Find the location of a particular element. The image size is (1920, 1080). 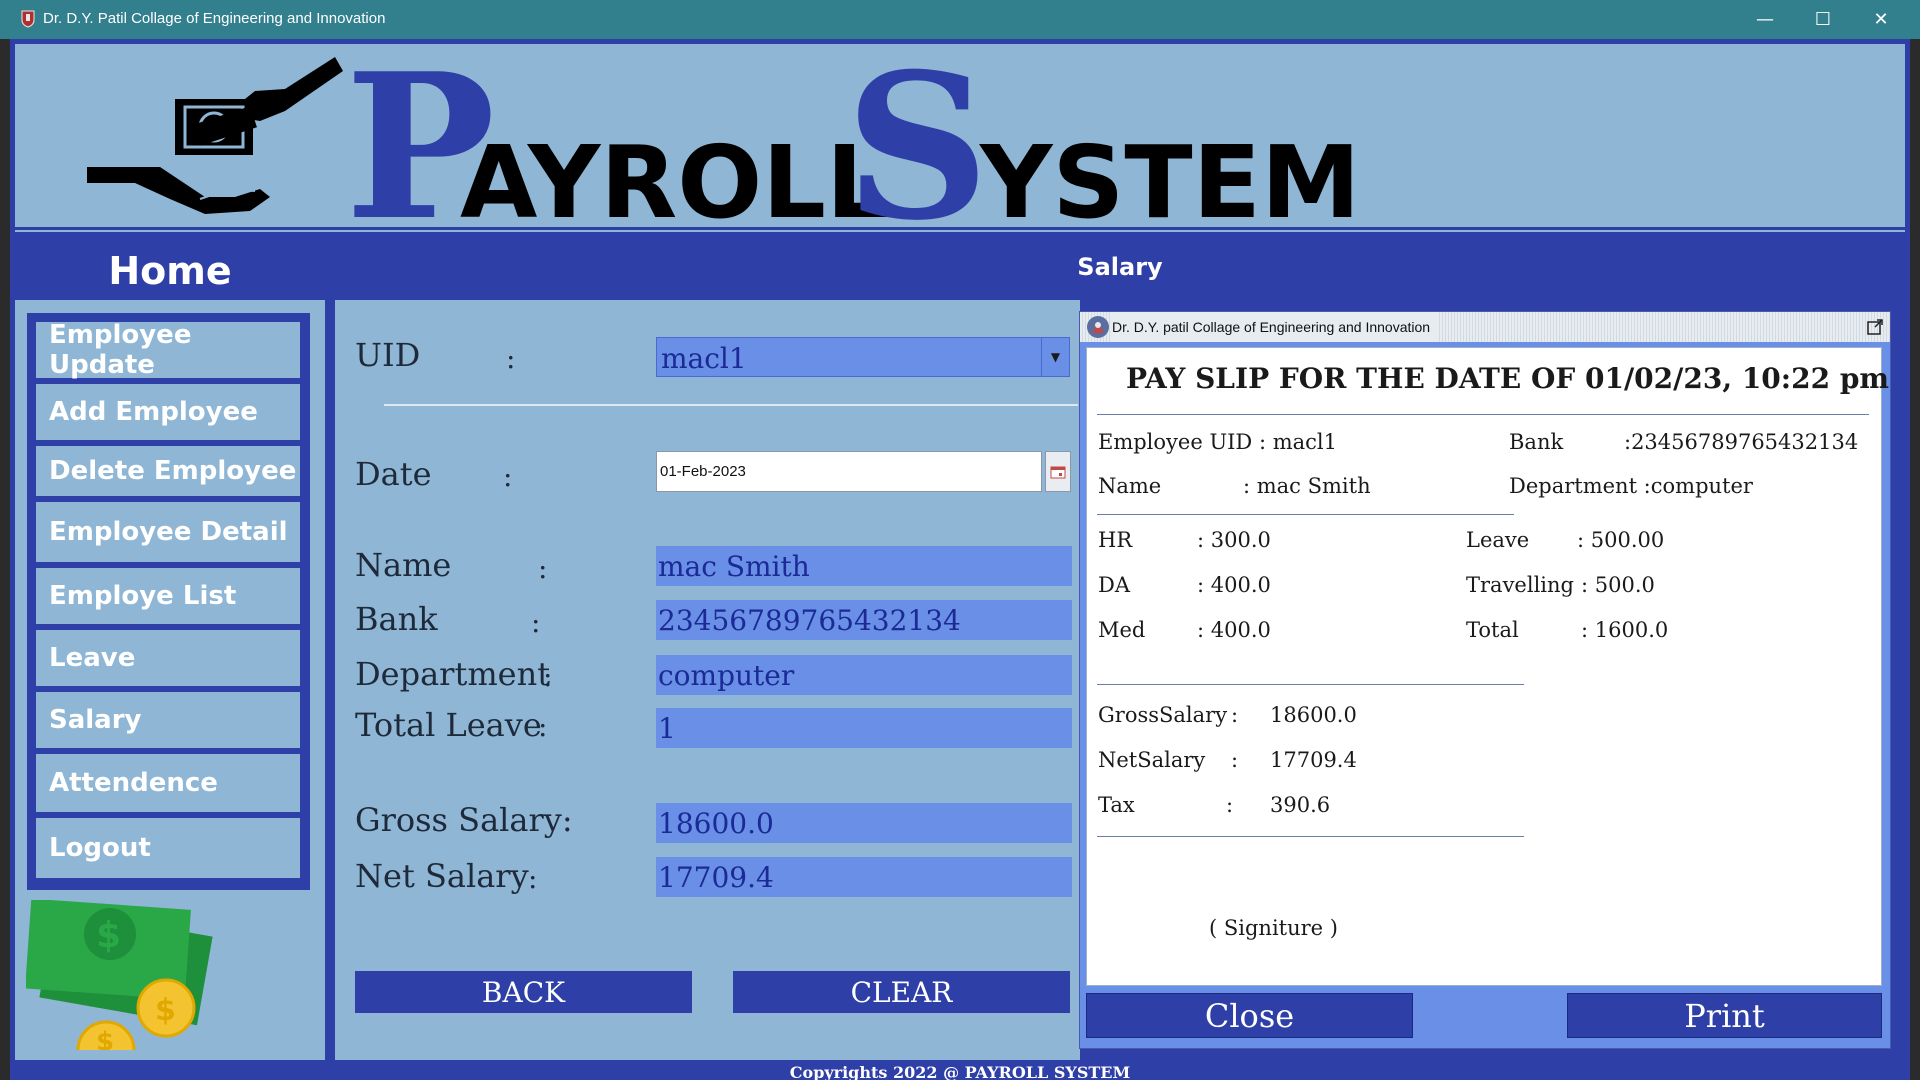

payslip-travelling-label: Travelling is located at coordinates (1520, 585).